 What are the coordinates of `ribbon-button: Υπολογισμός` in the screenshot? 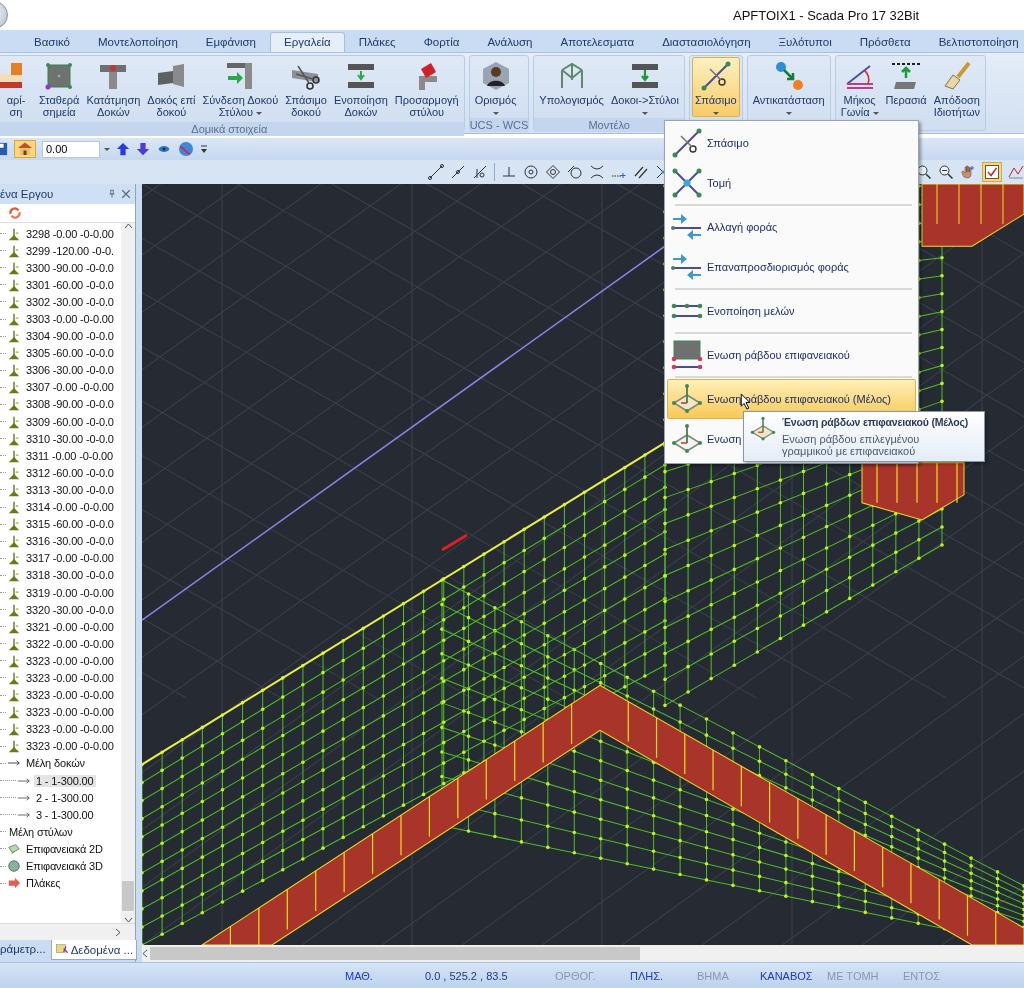 It's located at (571, 87).